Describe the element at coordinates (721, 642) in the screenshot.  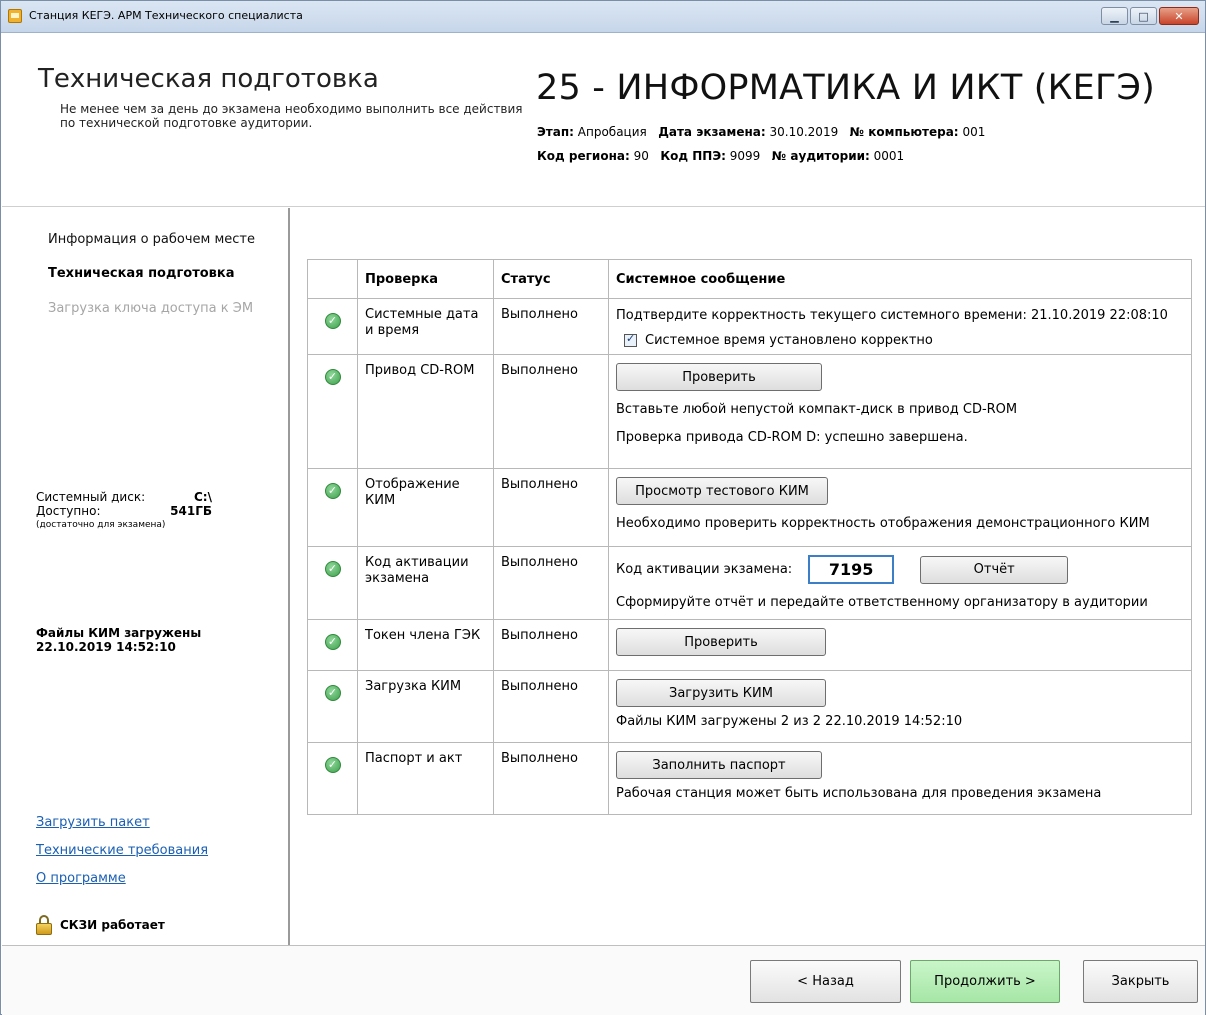
I see `check-token-button: Проверить` at that location.